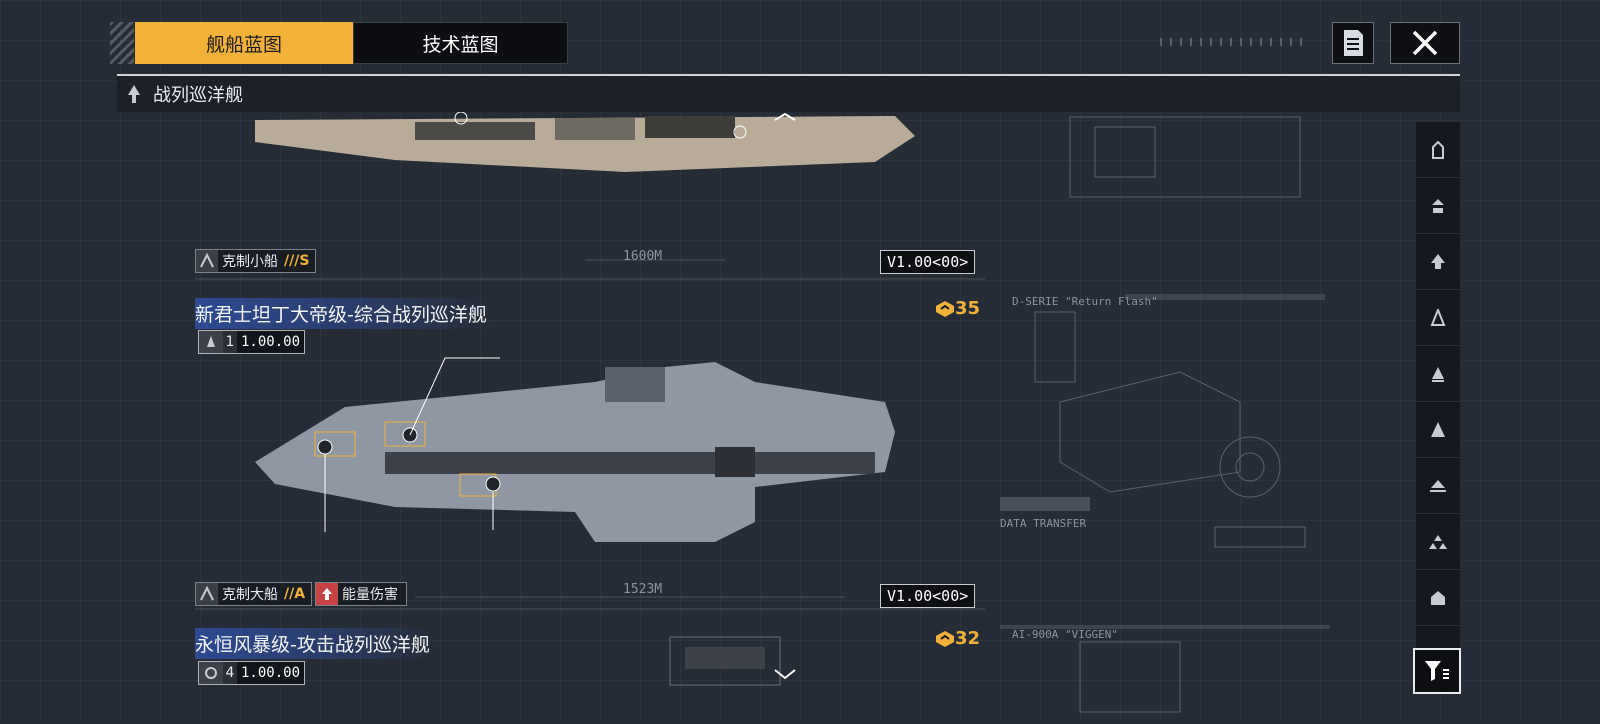 Image resolution: width=1600 pixels, height=724 pixels. I want to click on frigate-icon, so click(1438, 317).